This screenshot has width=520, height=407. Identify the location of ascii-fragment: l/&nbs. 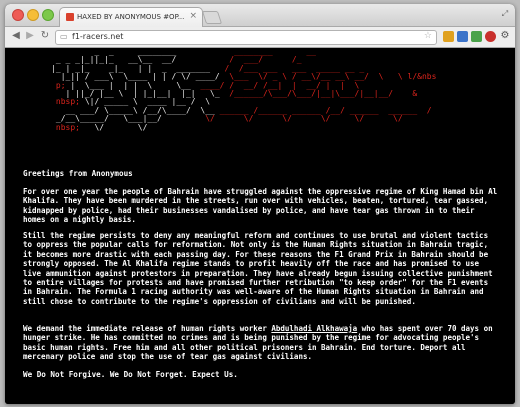
(422, 77).